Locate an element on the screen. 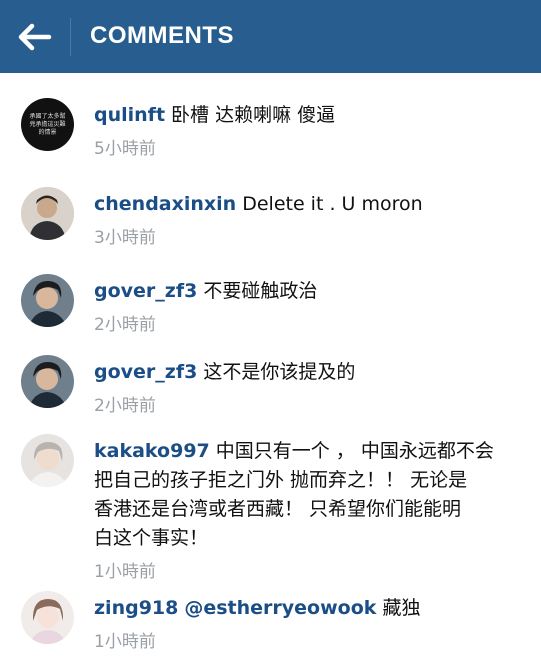 The height and width of the screenshot is (664, 541). comment-text-line: 中国只有一个 ， 中国永远都不会 is located at coordinates (354, 451).